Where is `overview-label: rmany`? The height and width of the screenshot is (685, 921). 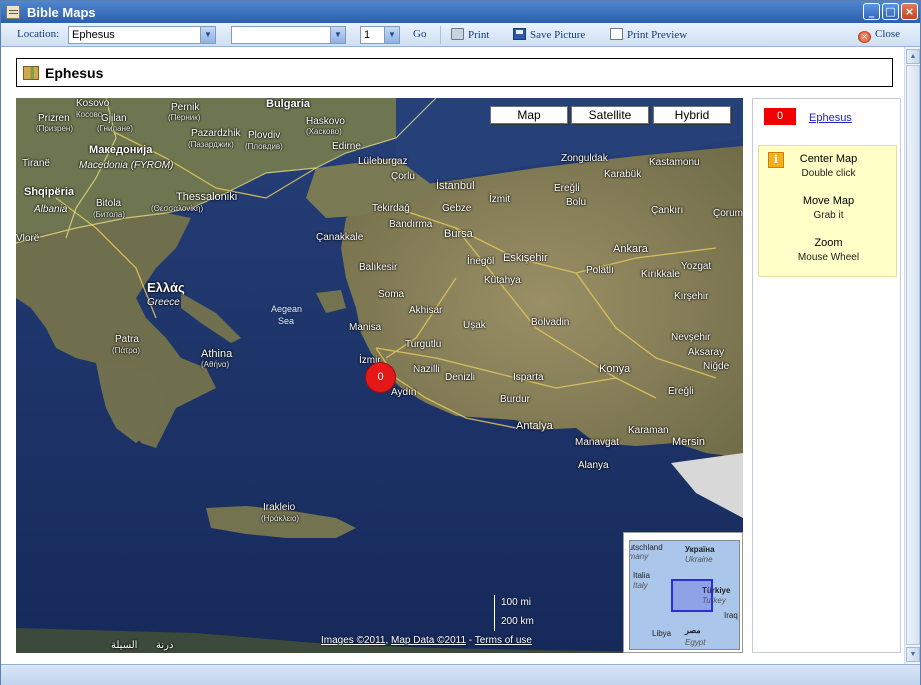 overview-label: rmany is located at coordinates (639, 556).